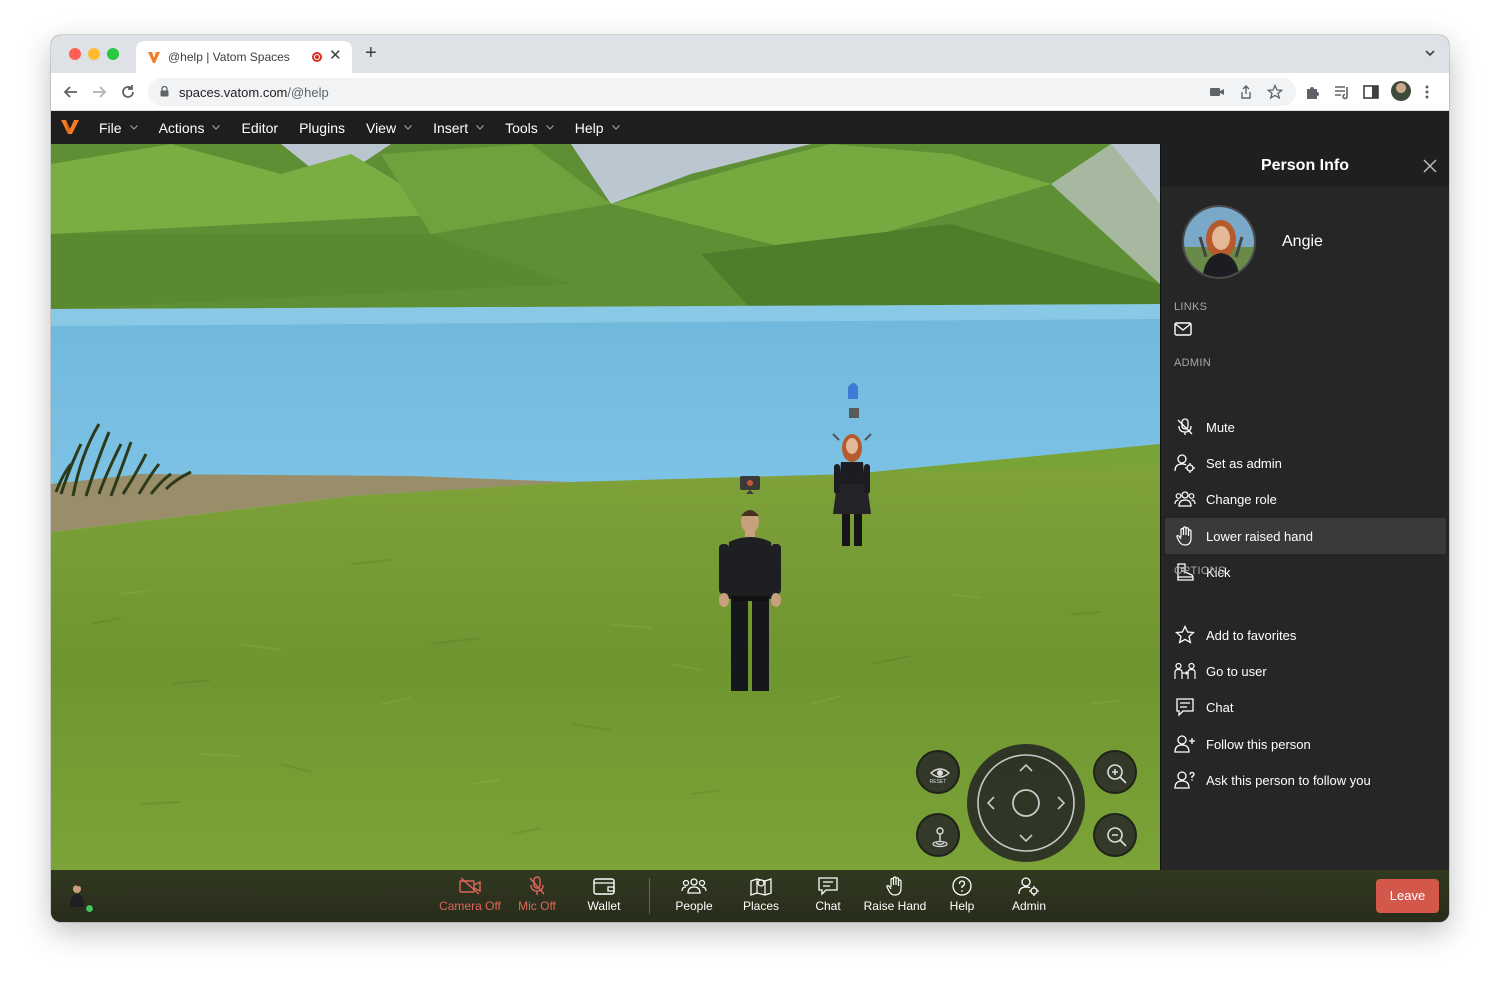 The width and height of the screenshot is (1500, 990). What do you see at coordinates (1184, 744) in the screenshot?
I see `user-plus-icon` at bounding box center [1184, 744].